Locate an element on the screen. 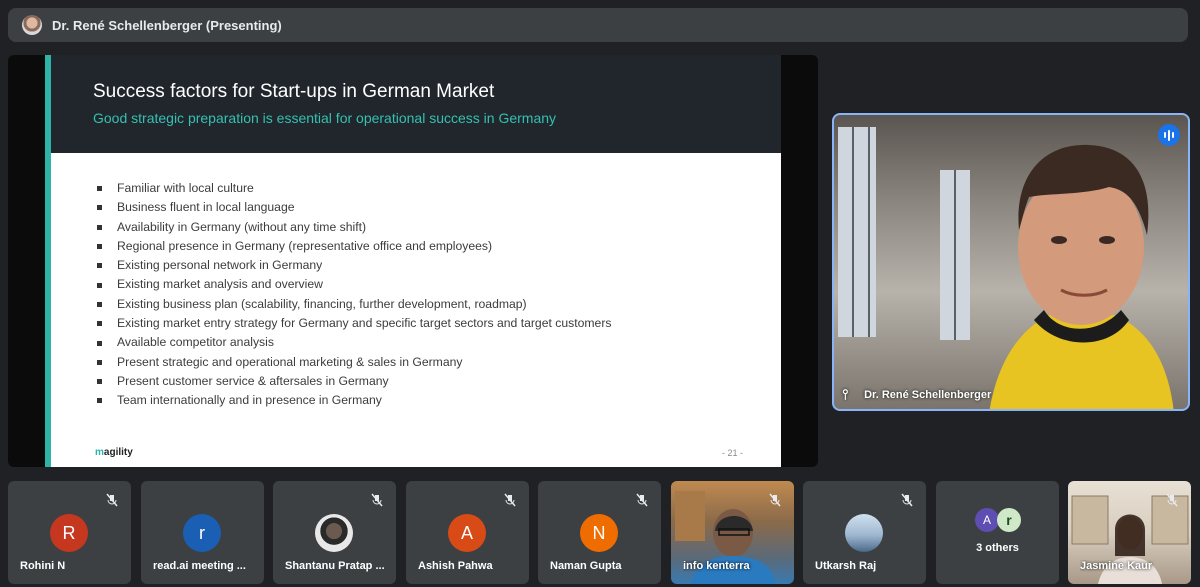 The width and height of the screenshot is (1200, 587). participant-tile: N Naman Gupta is located at coordinates (599, 532).